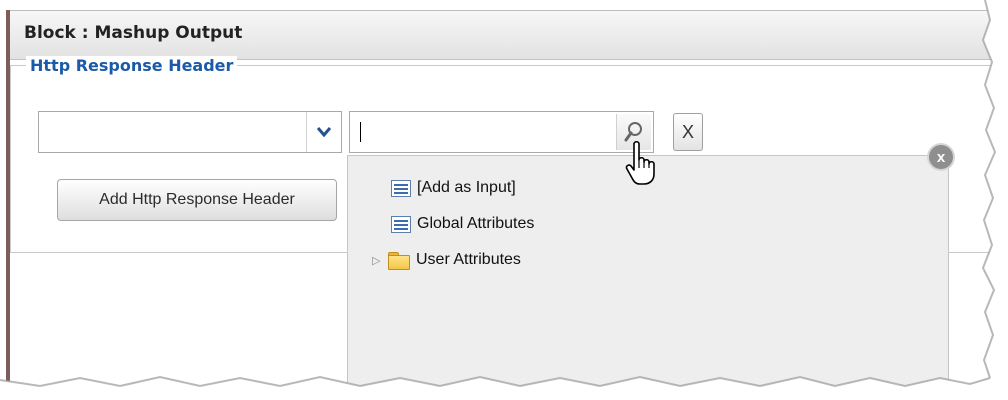 Image resolution: width=1008 pixels, height=400 pixels. I want to click on section-legend: Http Response Header, so click(132, 65).